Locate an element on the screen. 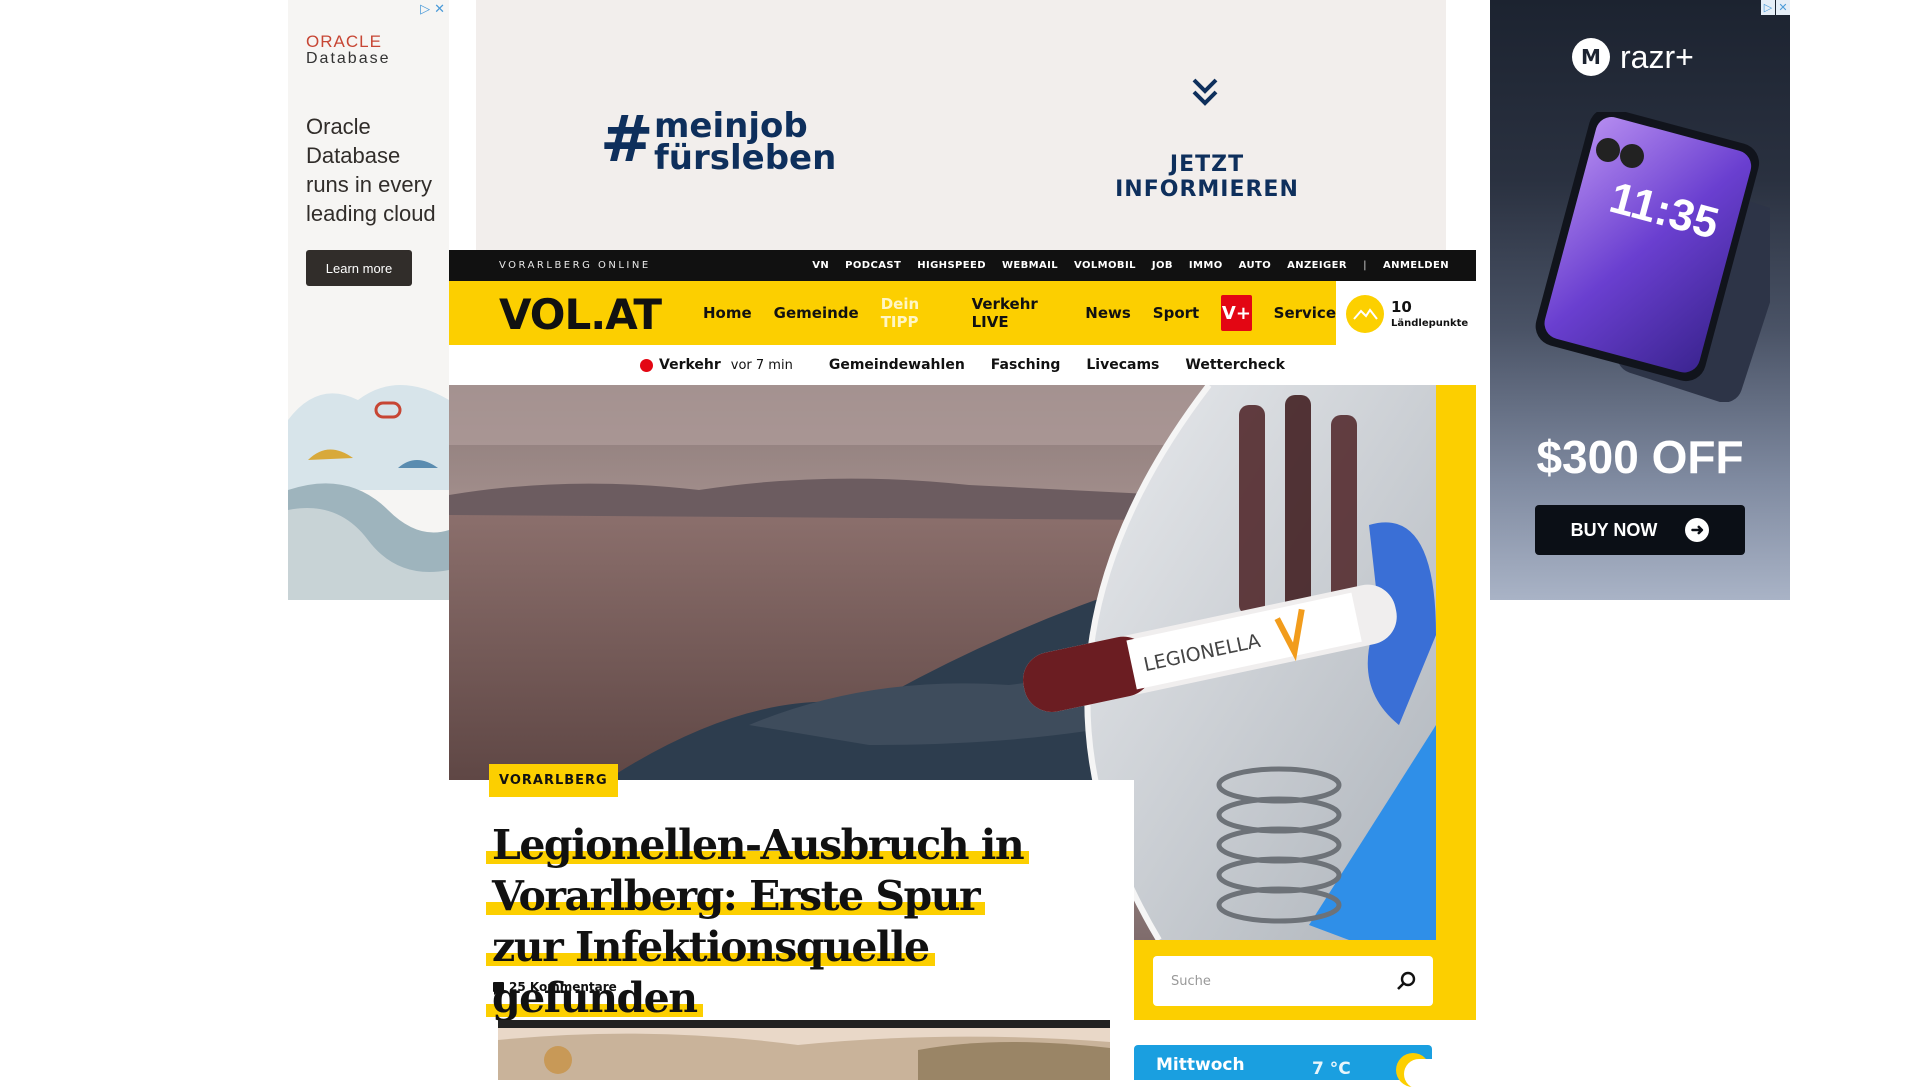  nav-verkehr-live: Verkehr LIVE is located at coordinates (1018, 313).